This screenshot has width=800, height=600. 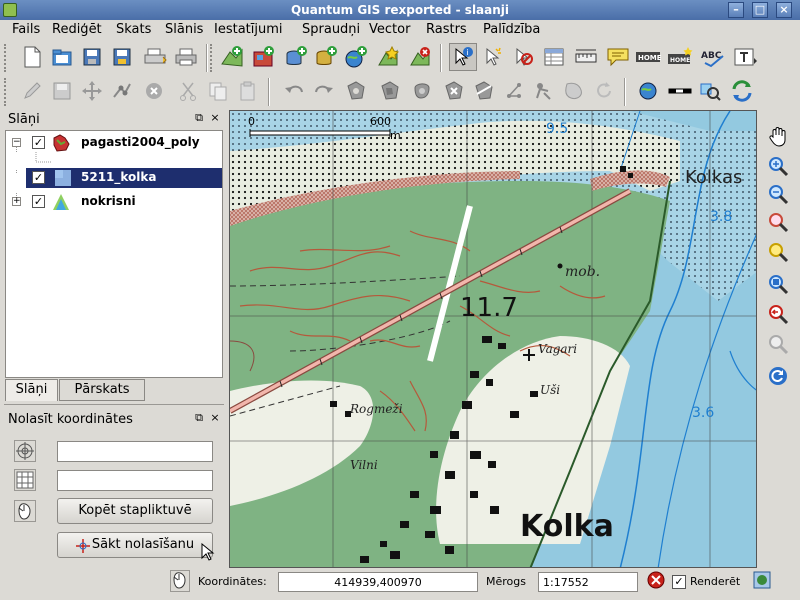 What do you see at coordinates (62, 57) in the screenshot?
I see `open-project-icon` at bounding box center [62, 57].